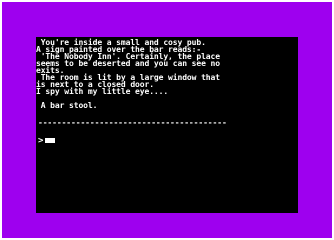 Image resolution: width=334 pixels, height=240 pixels. What do you see at coordinates (50, 140) in the screenshot?
I see `input-cursor` at bounding box center [50, 140].